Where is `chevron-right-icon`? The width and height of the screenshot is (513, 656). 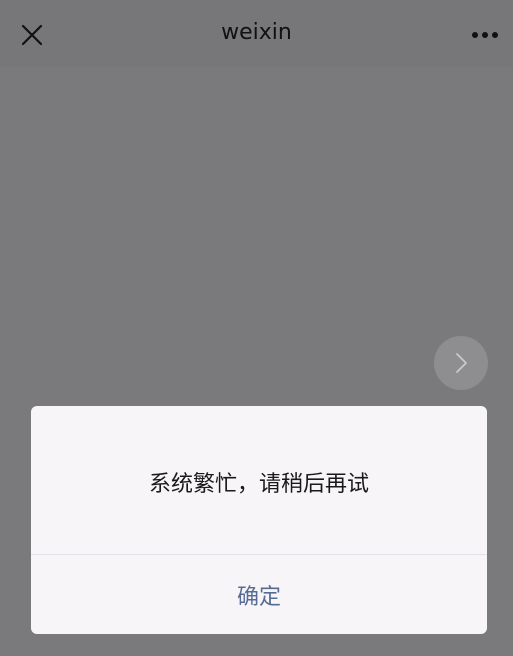
chevron-right-icon is located at coordinates (461, 363).